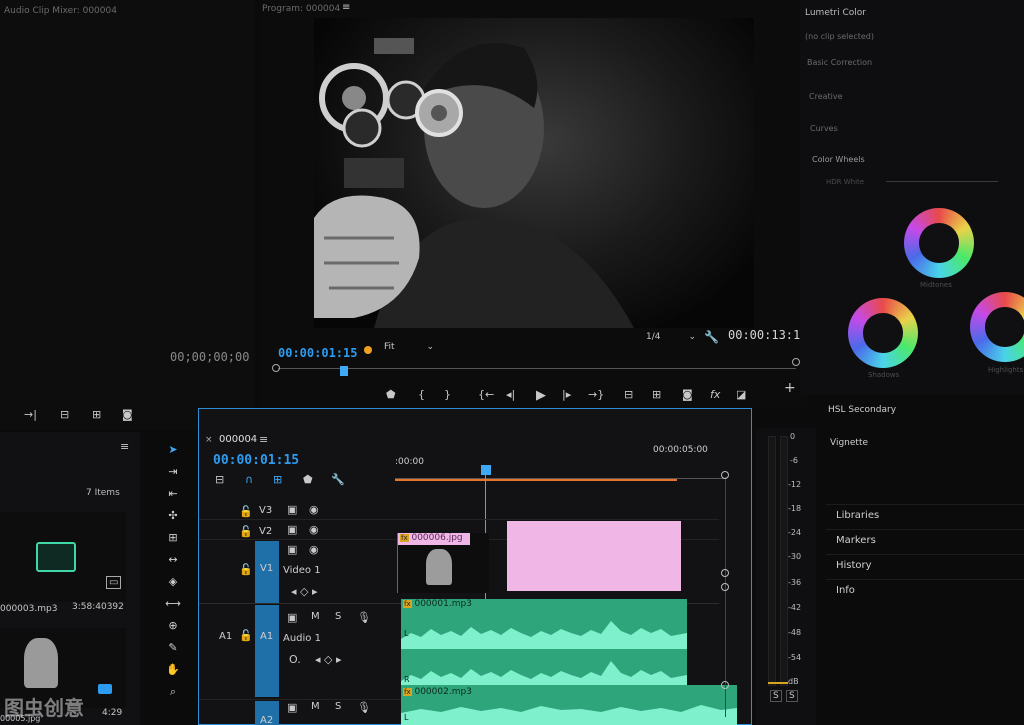 Image resolution: width=1024 pixels, height=725 pixels. Describe the element at coordinates (266, 636) in the screenshot. I see `track-a1-label: A1` at that location.